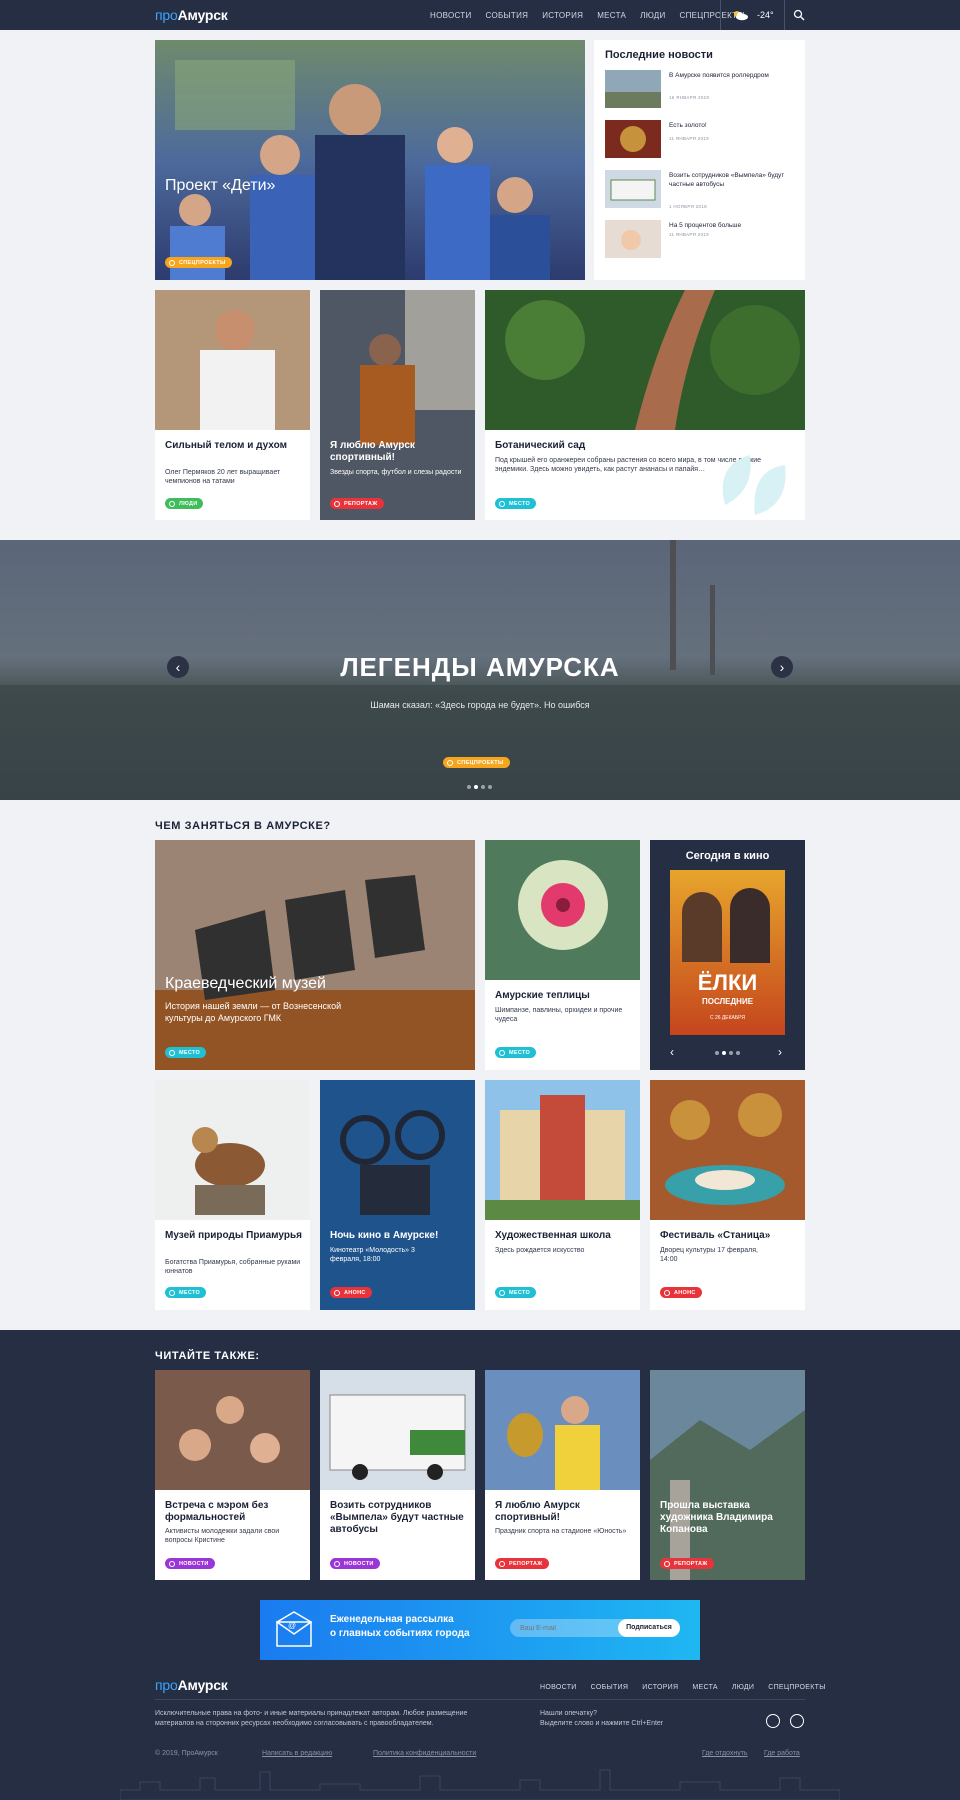 Image resolution: width=960 pixels, height=1800 pixels. I want to click on poster-figure, so click(702, 927).